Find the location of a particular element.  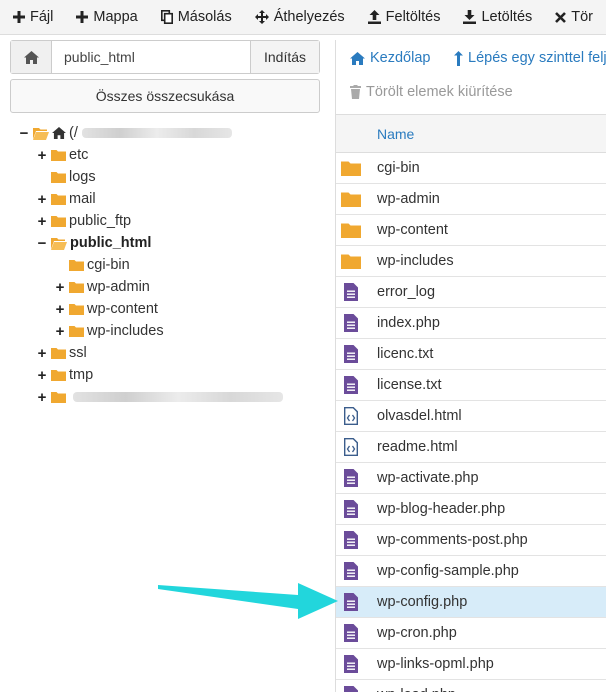

table-row: wp-cron.php is located at coordinates (471, 633).